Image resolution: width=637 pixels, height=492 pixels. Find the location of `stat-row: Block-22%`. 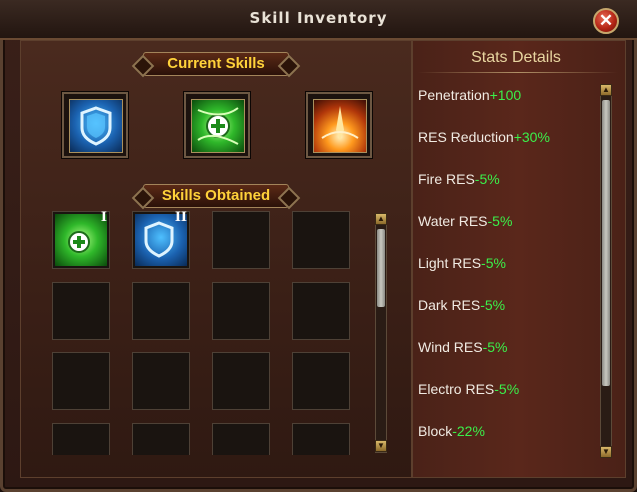

stat-row: Block-22% is located at coordinates (451, 431).